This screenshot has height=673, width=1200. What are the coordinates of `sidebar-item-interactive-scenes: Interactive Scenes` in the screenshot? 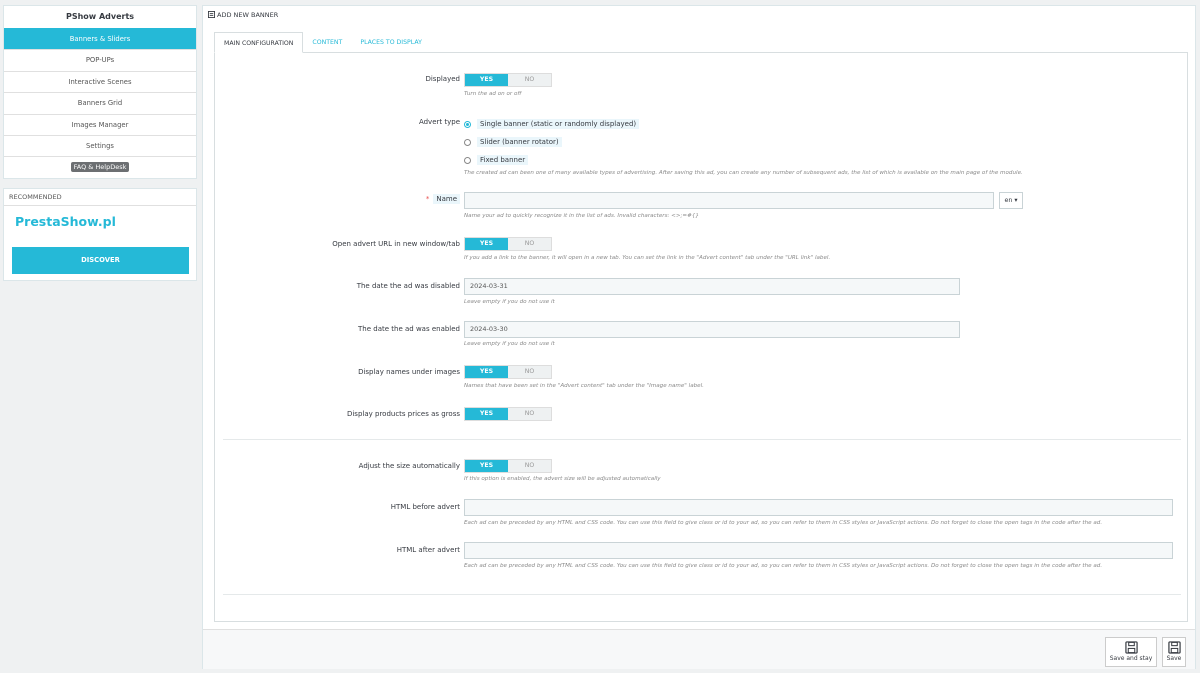 It's located at (100, 81).